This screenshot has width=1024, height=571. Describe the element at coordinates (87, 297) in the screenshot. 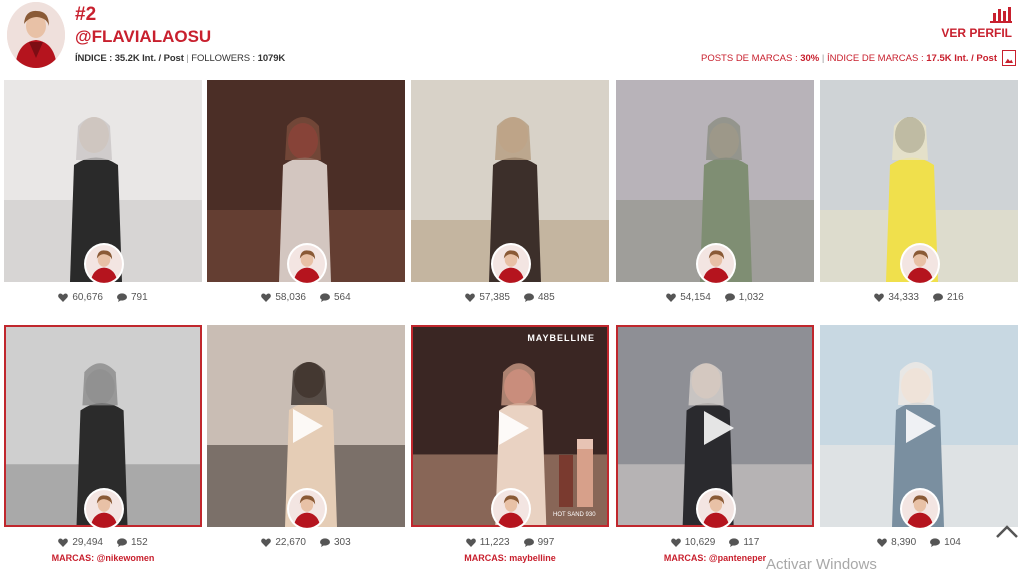

I see `likes-count: 60,676` at that location.